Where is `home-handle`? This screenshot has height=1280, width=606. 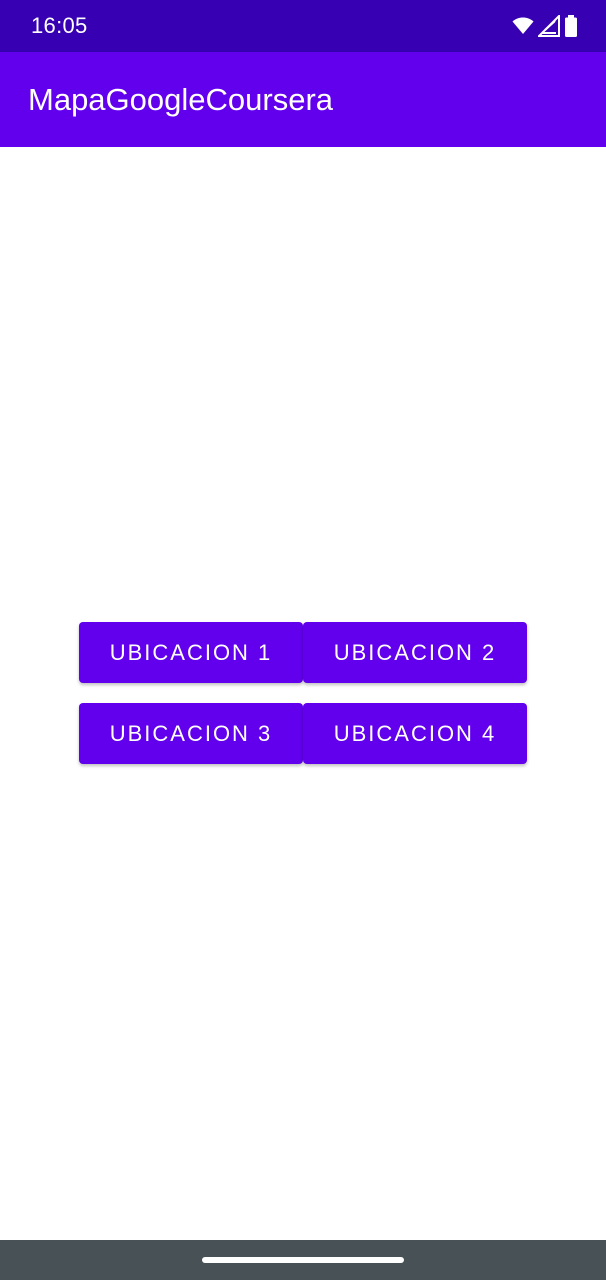
home-handle is located at coordinates (303, 1260).